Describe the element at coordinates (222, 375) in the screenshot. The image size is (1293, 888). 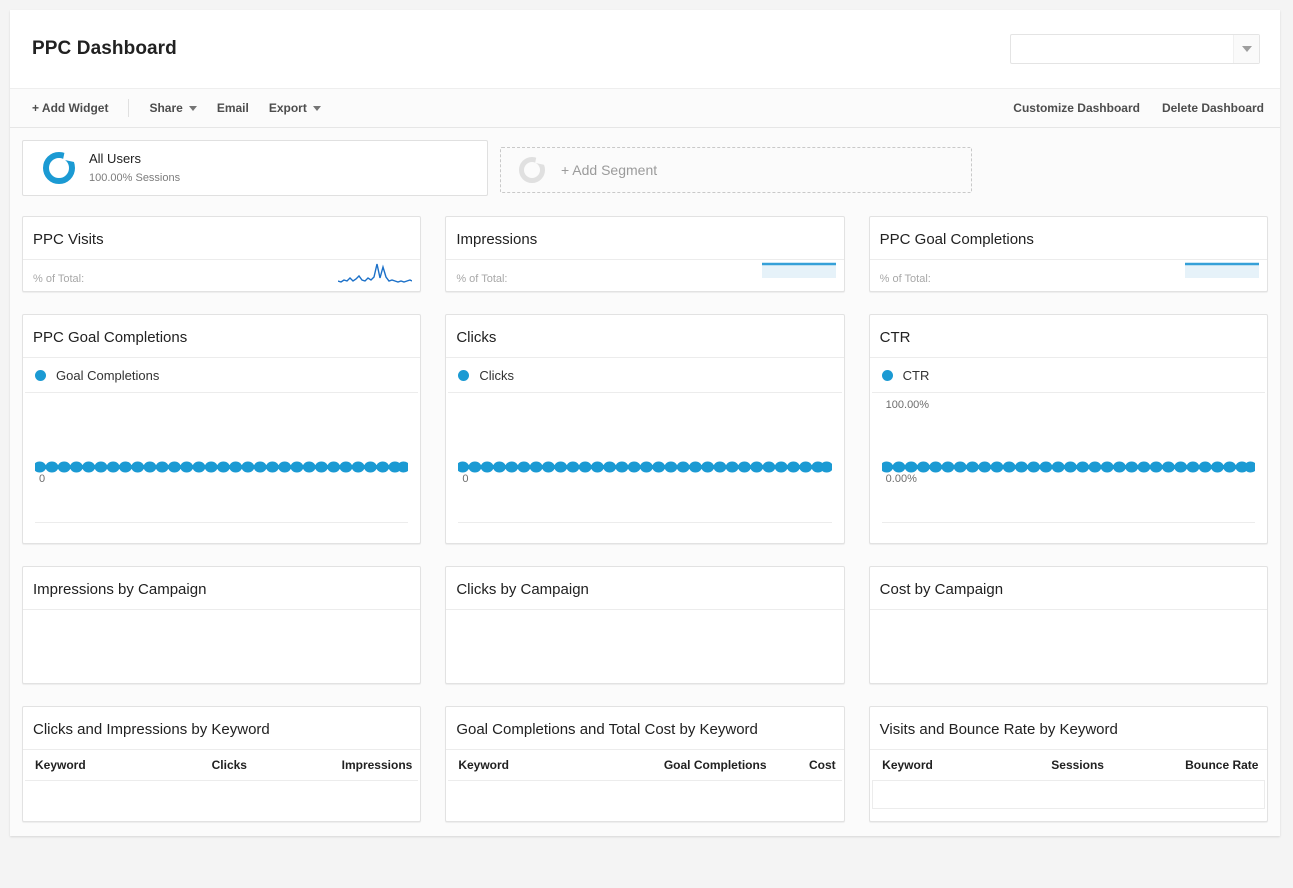
I see `chart-legend: Goal Completions` at that location.